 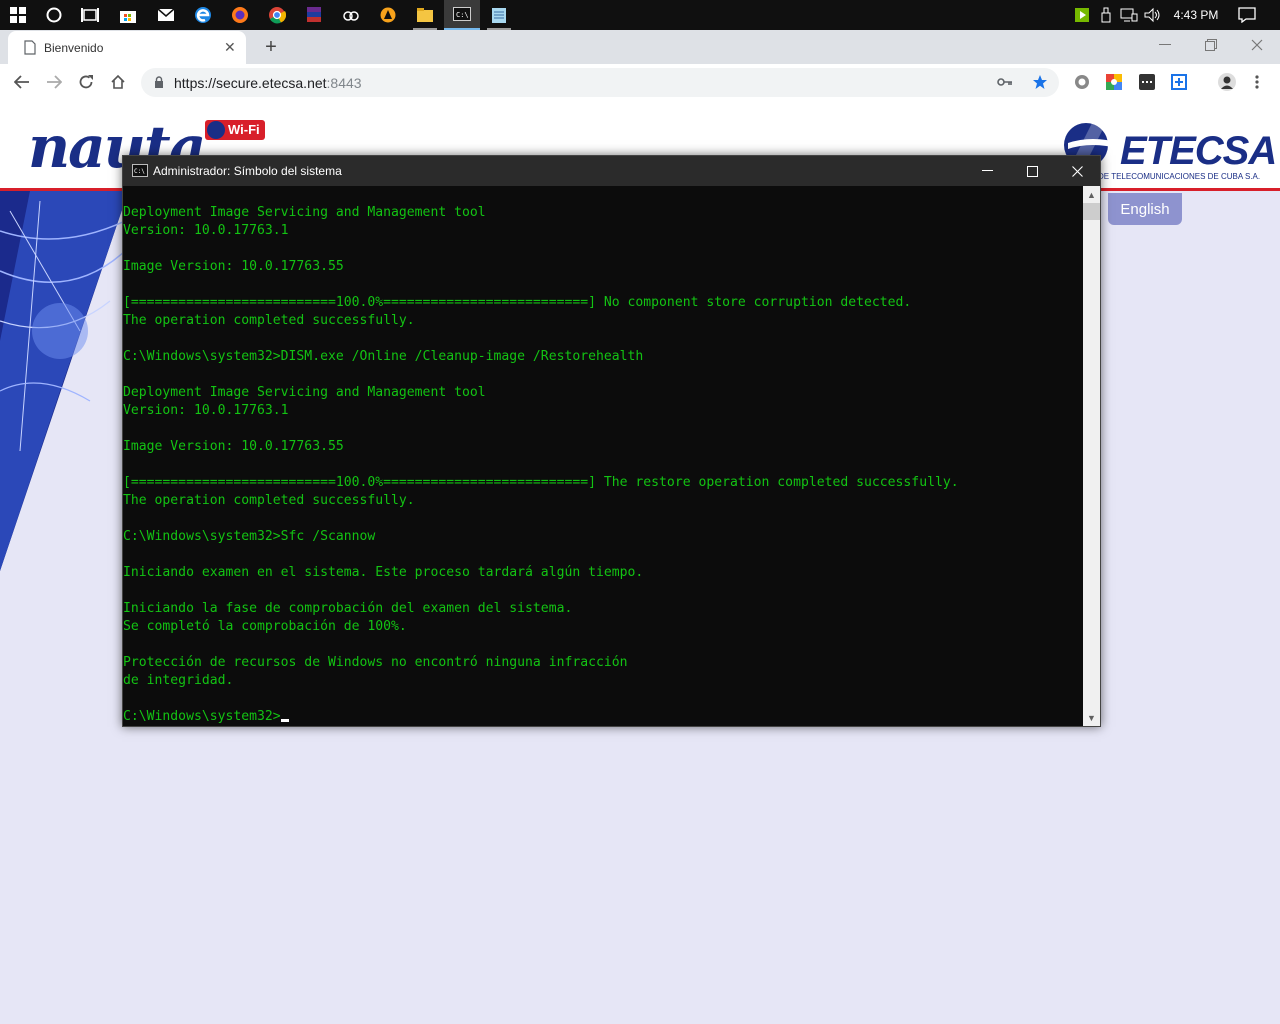 I want to click on cmd-titlebar: C:\ Administrador: Símbolo del sistema, so click(x=611, y=171).